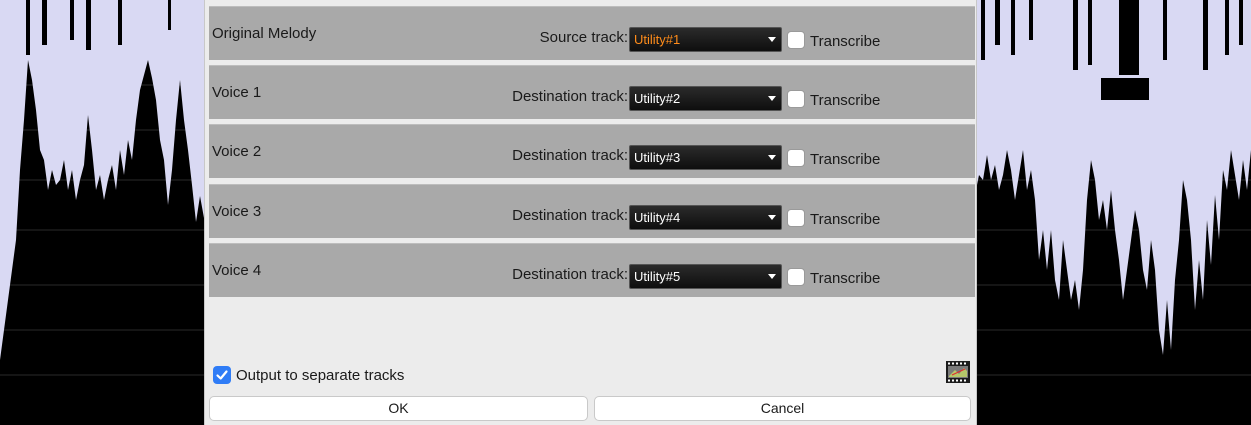 Image resolution: width=1251 pixels, height=425 pixels. I want to click on checkmark-icon, so click(222, 375).